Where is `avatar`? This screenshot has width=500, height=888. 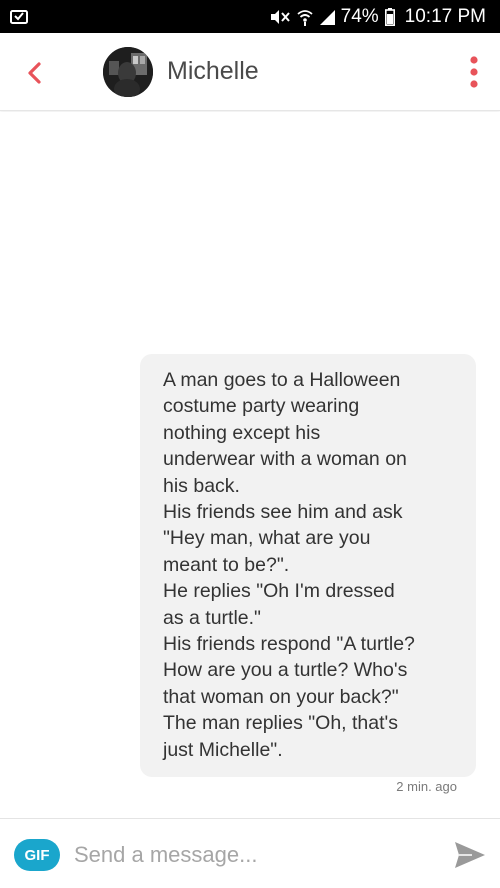 avatar is located at coordinates (128, 72).